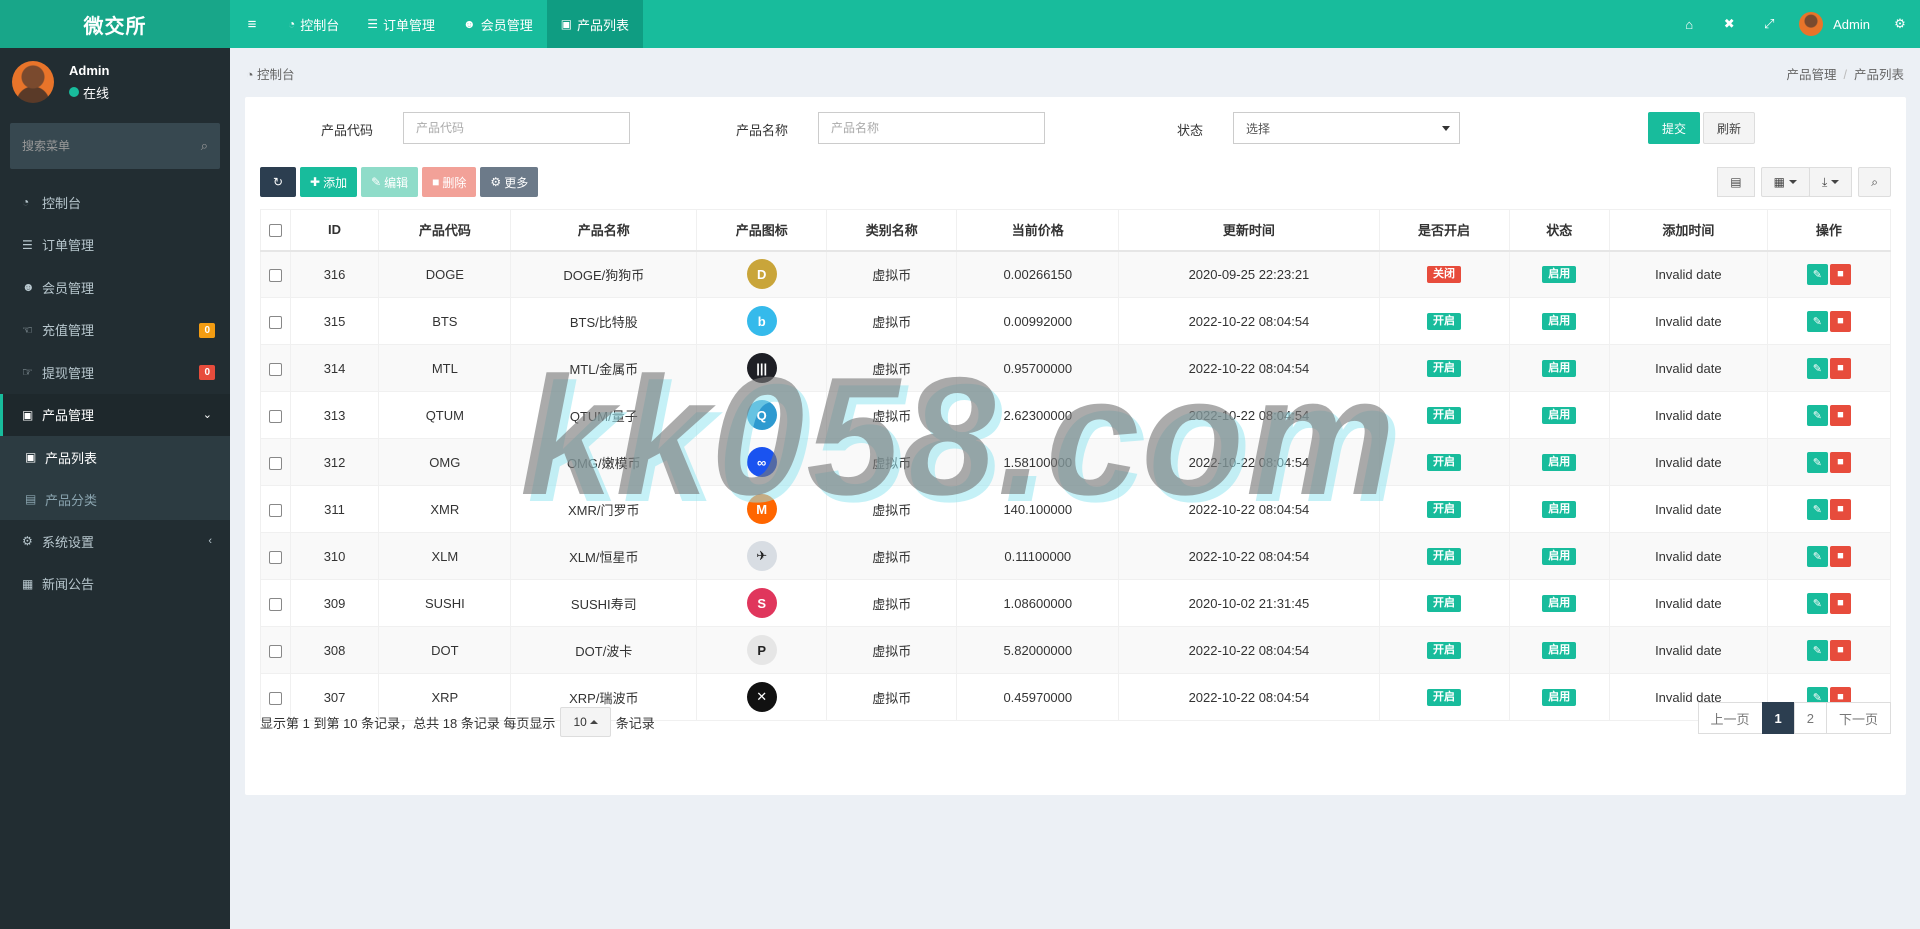 The width and height of the screenshot is (1920, 929). Describe the element at coordinates (115, 202) in the screenshot. I see `sidebar-item-dashboard: ◔ 控制台` at that location.